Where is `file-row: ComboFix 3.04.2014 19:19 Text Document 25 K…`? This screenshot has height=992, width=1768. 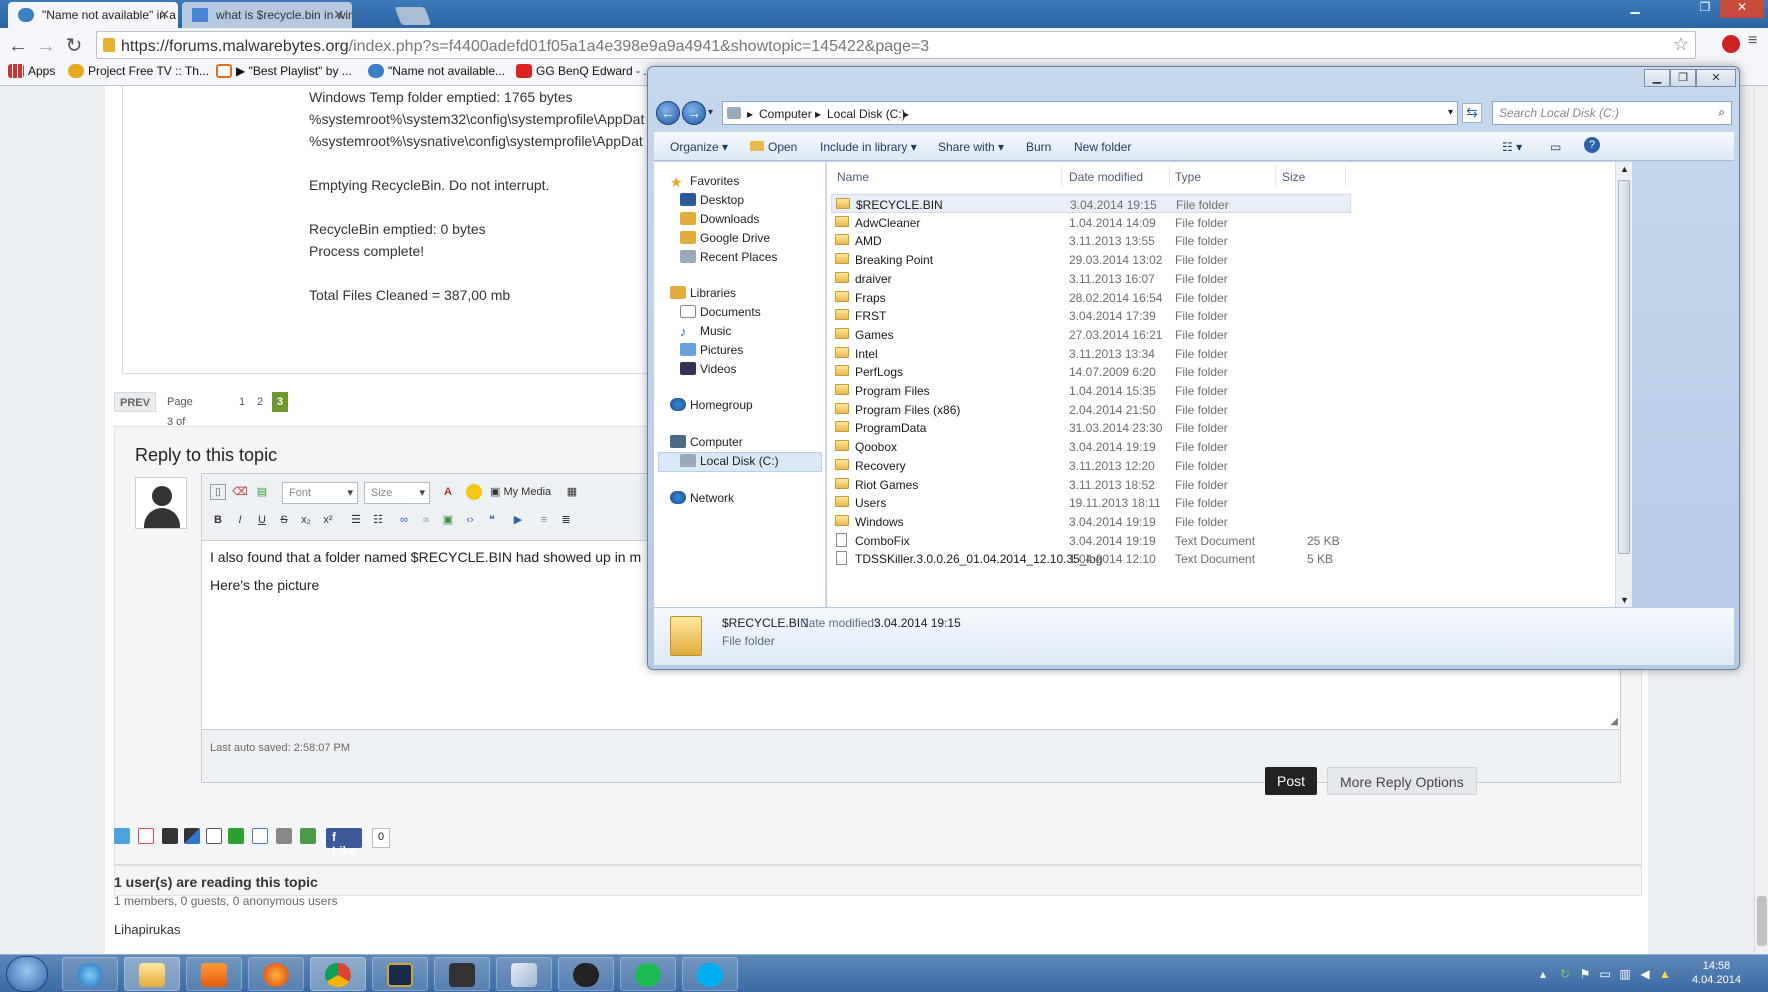 file-row: ComboFix 3.04.2014 19:19 Text Document 25 K… is located at coordinates (1091, 540).